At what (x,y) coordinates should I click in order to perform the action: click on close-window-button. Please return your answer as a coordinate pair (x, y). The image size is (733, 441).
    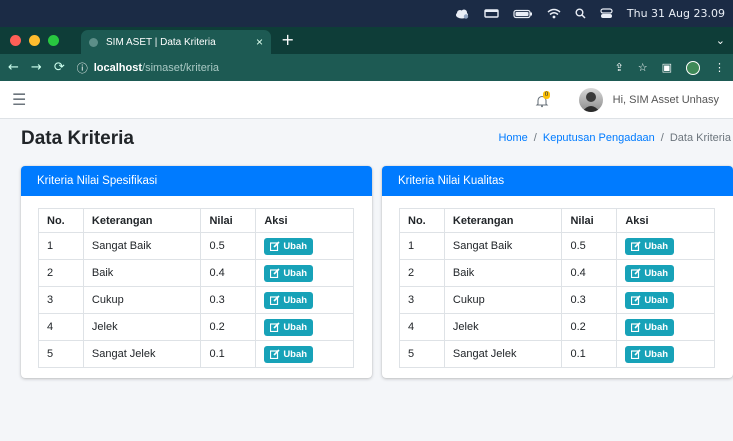
    Looking at the image, I should click on (15, 40).